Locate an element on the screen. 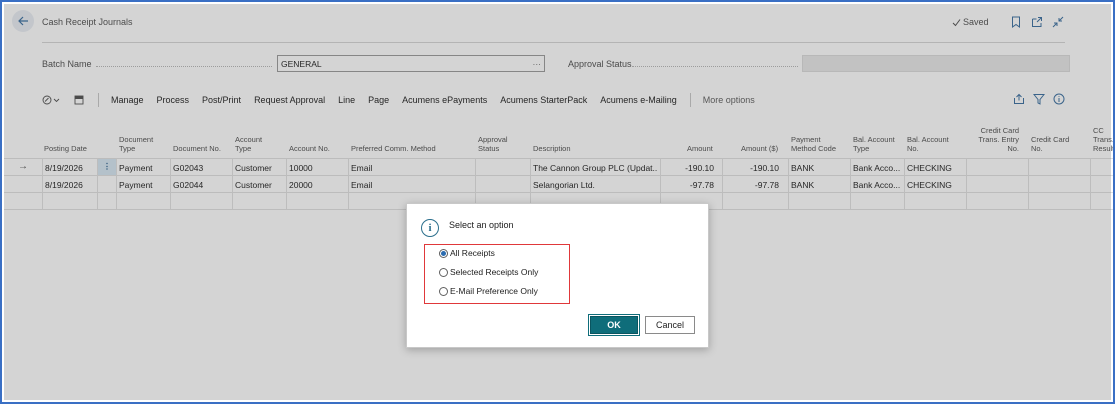 This screenshot has width=1115, height=404. option-email-preference-only: E-Mail Preference Only is located at coordinates (488, 291).